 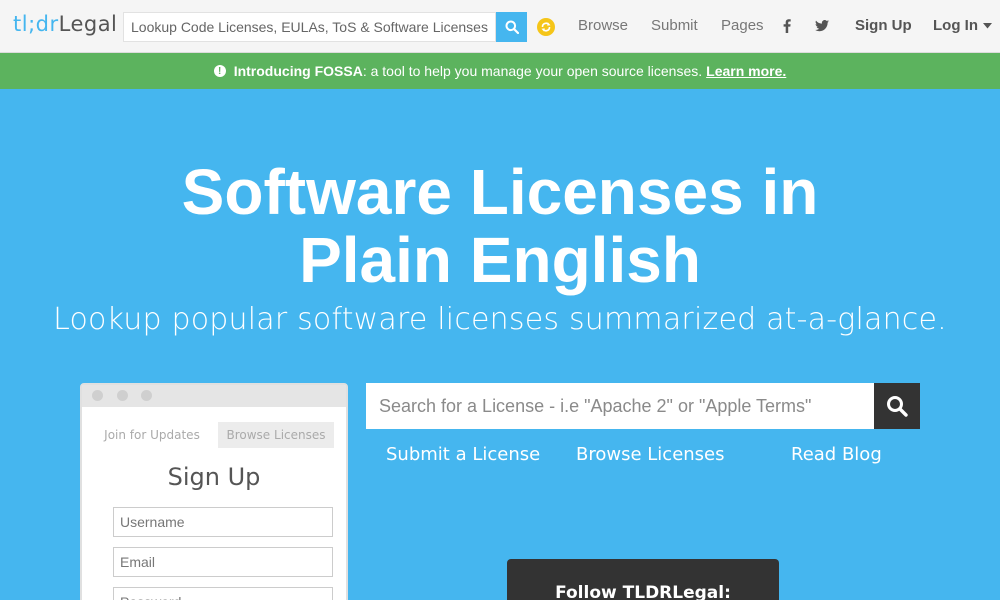 What do you see at coordinates (988, 26) in the screenshot?
I see `caret-down-icon` at bounding box center [988, 26].